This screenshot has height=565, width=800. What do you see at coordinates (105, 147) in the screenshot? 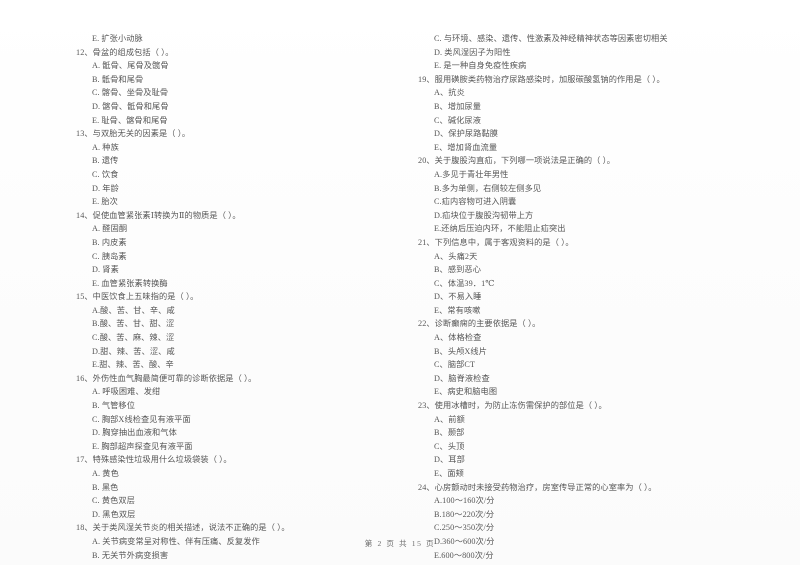
I see `option-item: A. 种族` at bounding box center [105, 147].